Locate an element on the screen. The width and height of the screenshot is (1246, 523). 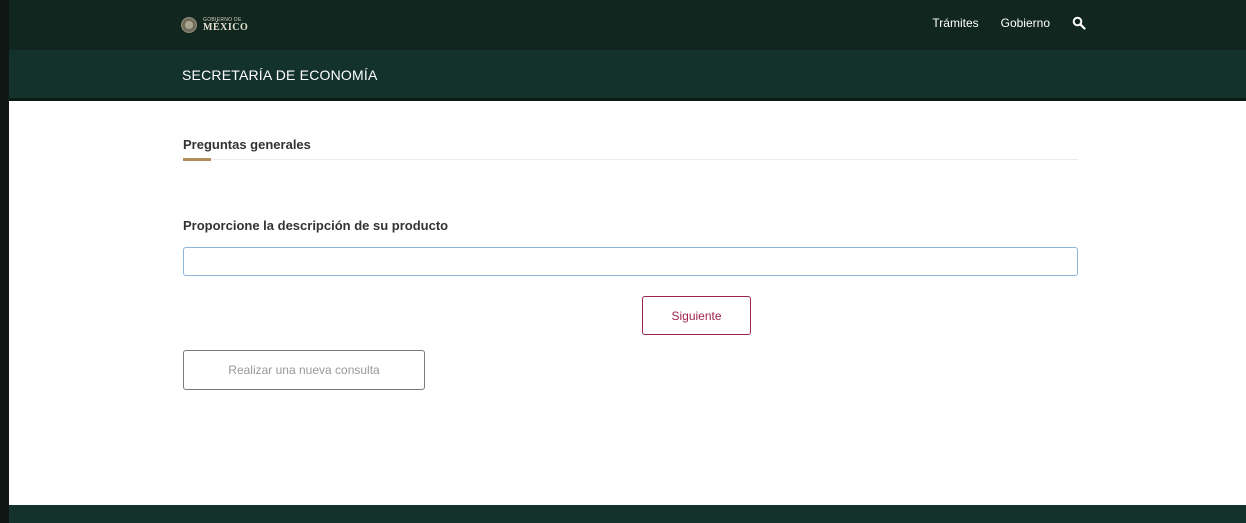
product-description-input is located at coordinates (630, 261).